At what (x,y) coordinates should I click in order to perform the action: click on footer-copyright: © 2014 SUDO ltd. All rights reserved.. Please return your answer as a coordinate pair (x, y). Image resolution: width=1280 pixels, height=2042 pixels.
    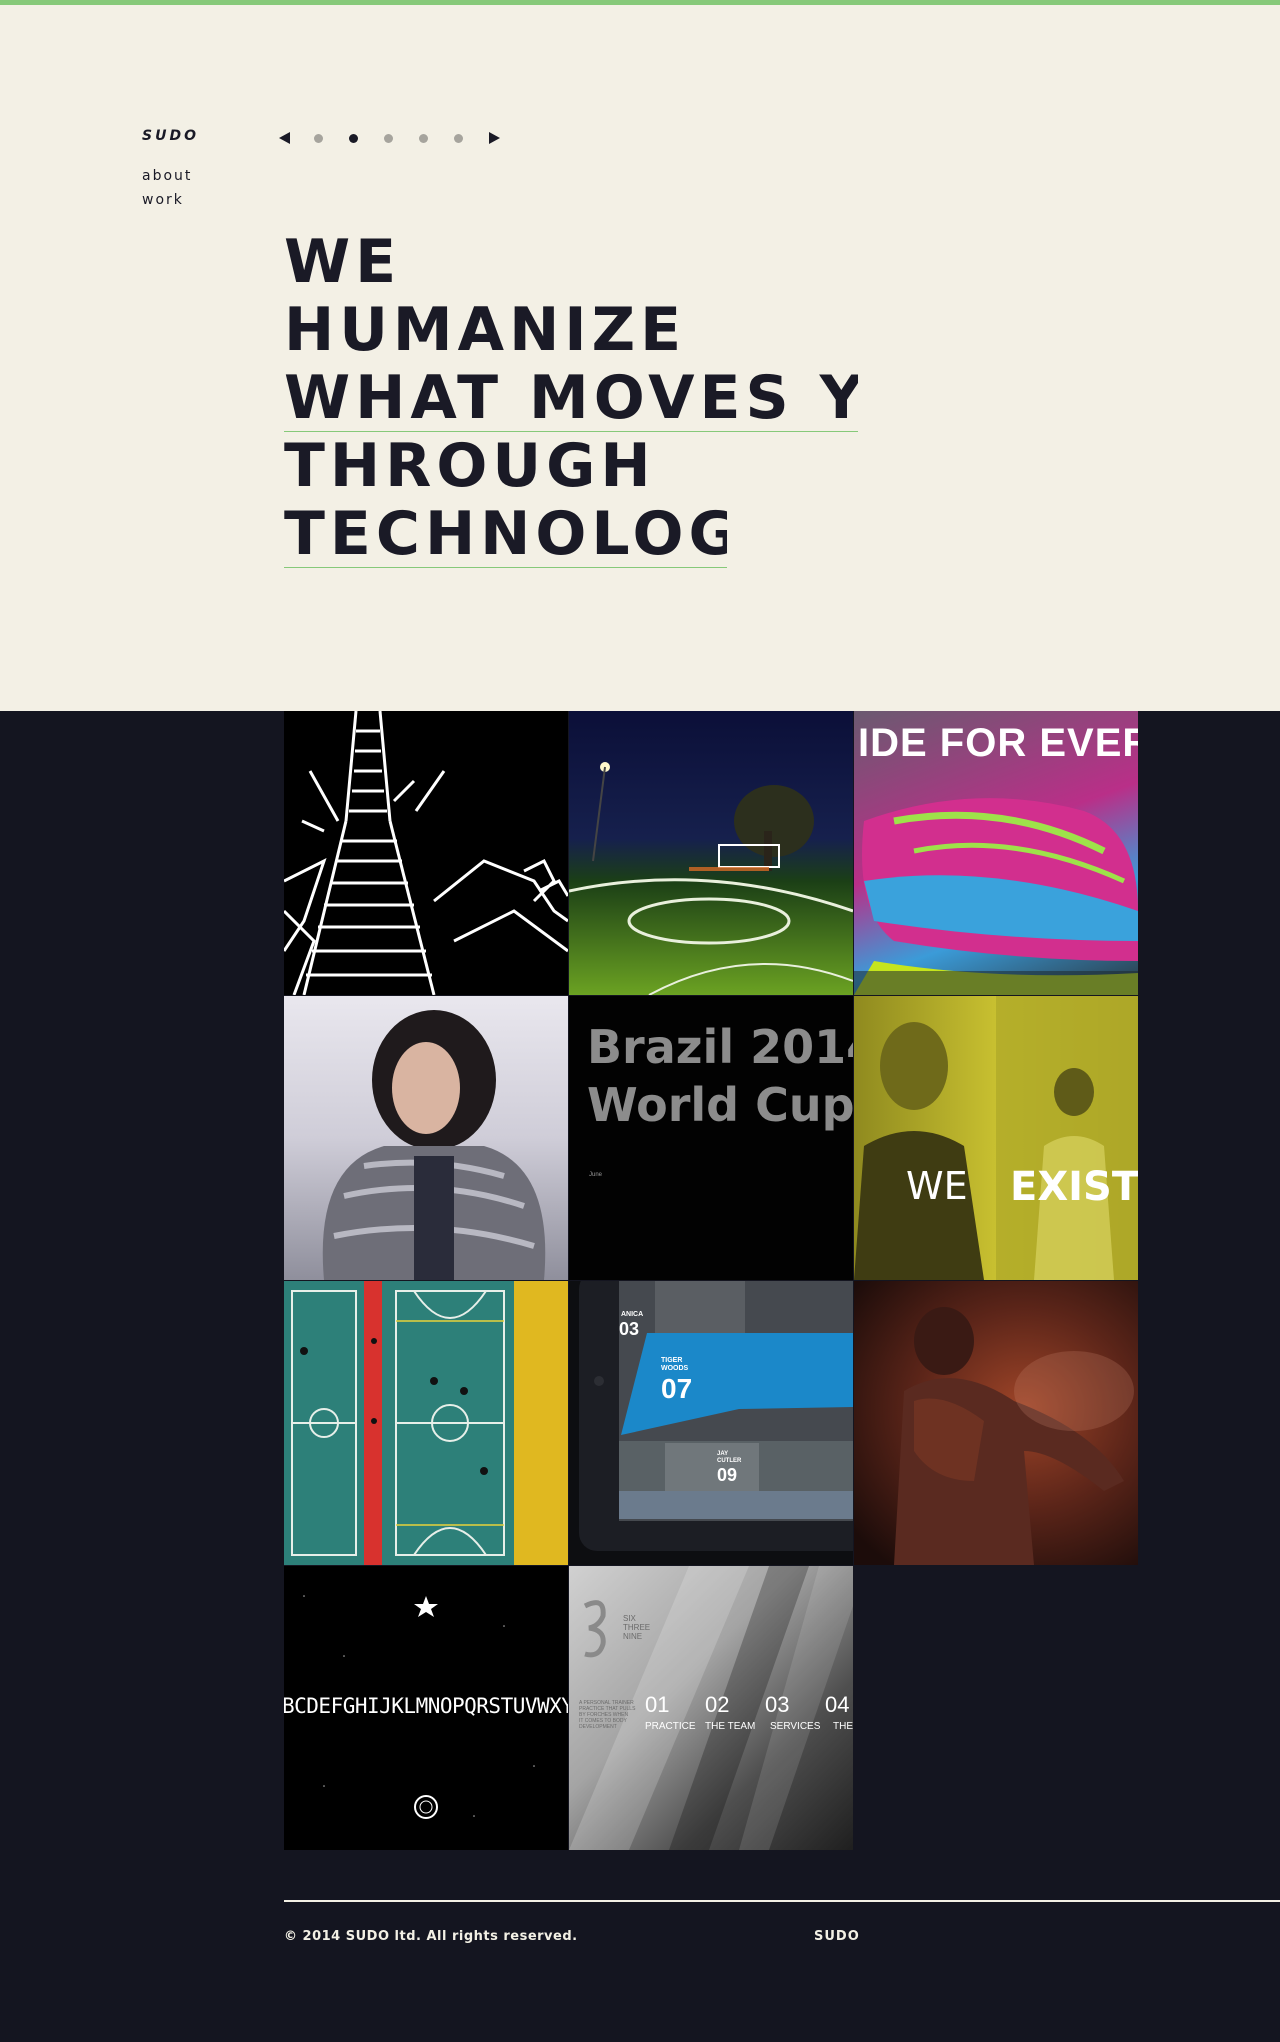
    Looking at the image, I should click on (431, 1936).